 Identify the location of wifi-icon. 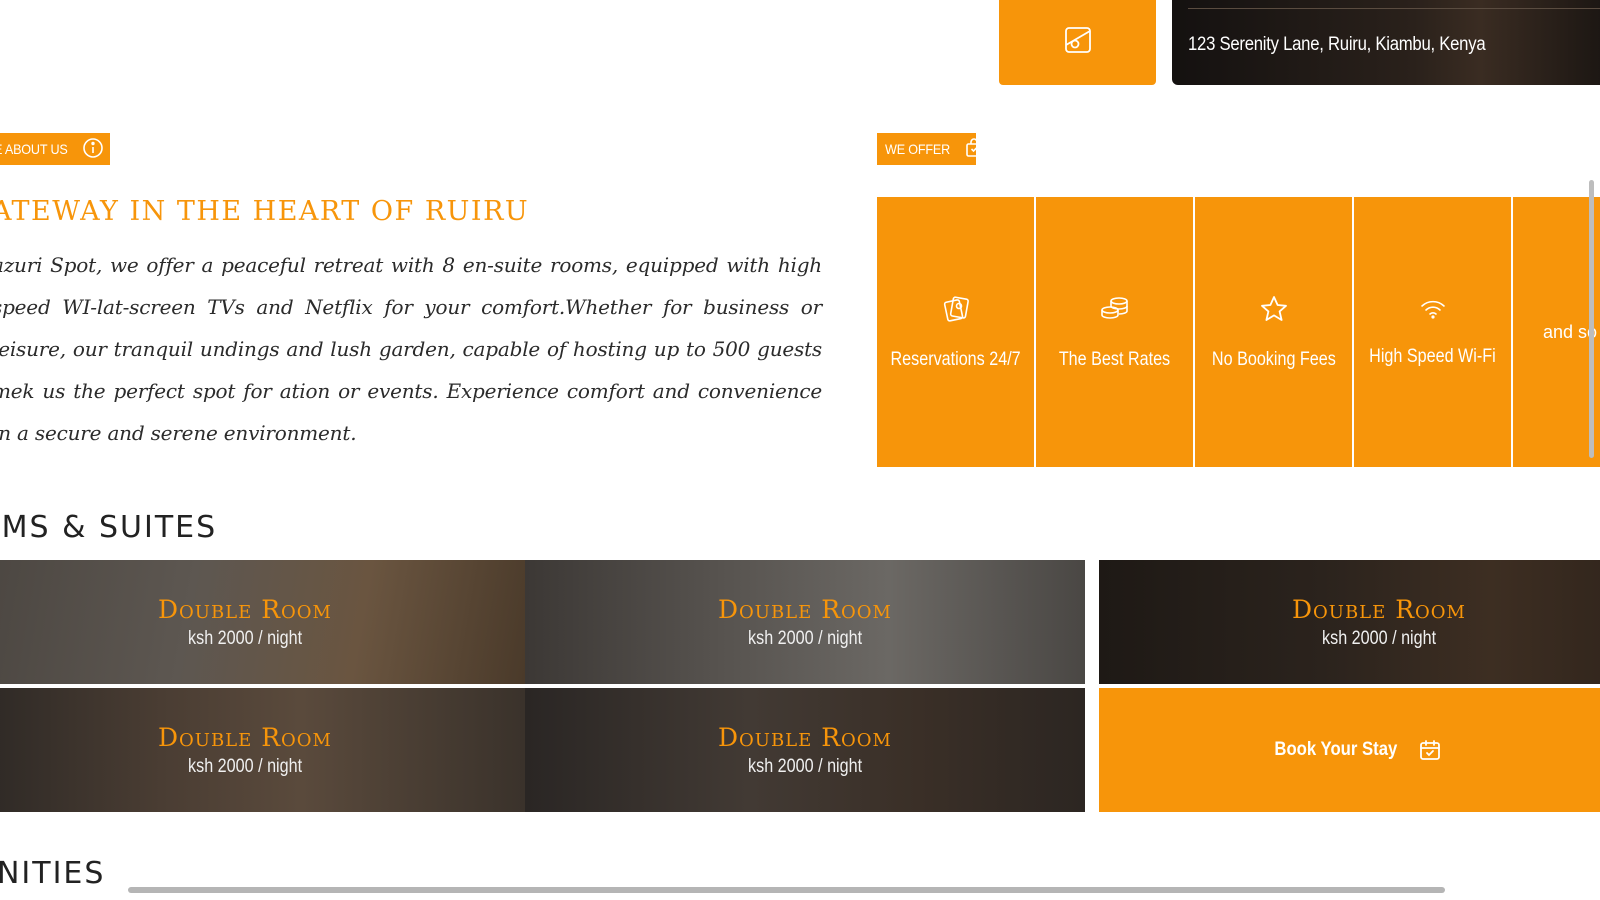
(1433, 311).